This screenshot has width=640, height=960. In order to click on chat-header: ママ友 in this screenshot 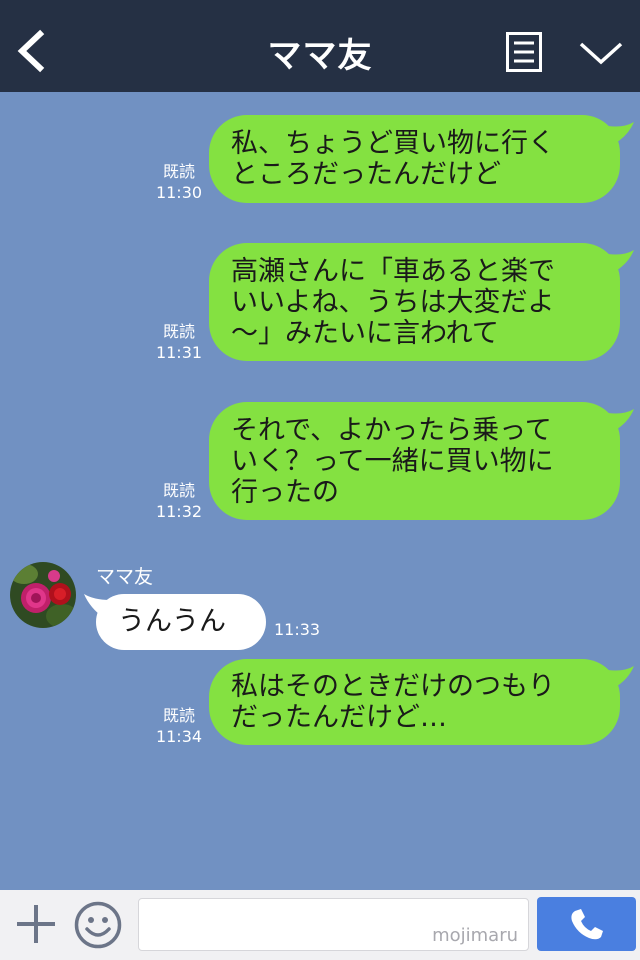, I will do `click(320, 46)`.